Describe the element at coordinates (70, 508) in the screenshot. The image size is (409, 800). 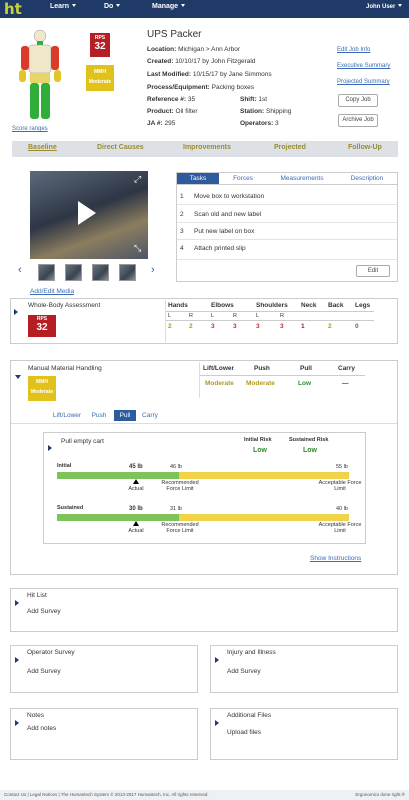
I see `sustained-label: Sustained` at that location.